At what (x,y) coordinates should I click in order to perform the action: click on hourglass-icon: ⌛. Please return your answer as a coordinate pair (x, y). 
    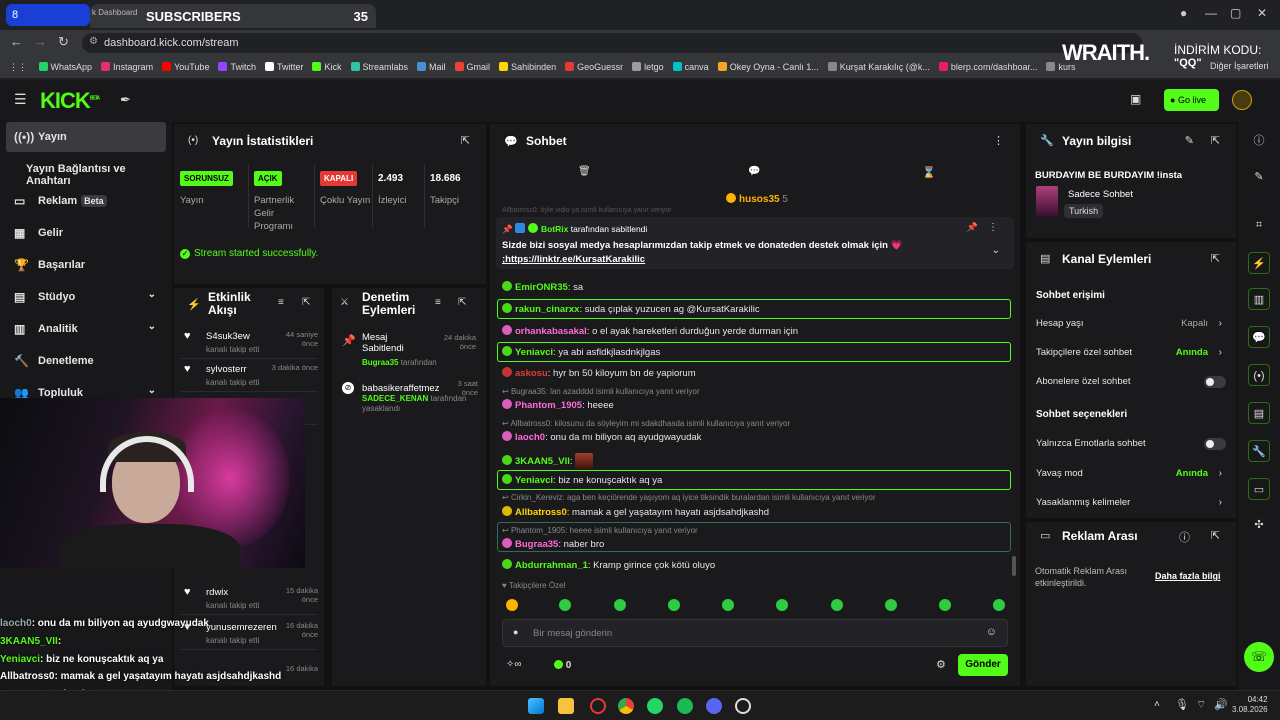
    Looking at the image, I should click on (929, 172).